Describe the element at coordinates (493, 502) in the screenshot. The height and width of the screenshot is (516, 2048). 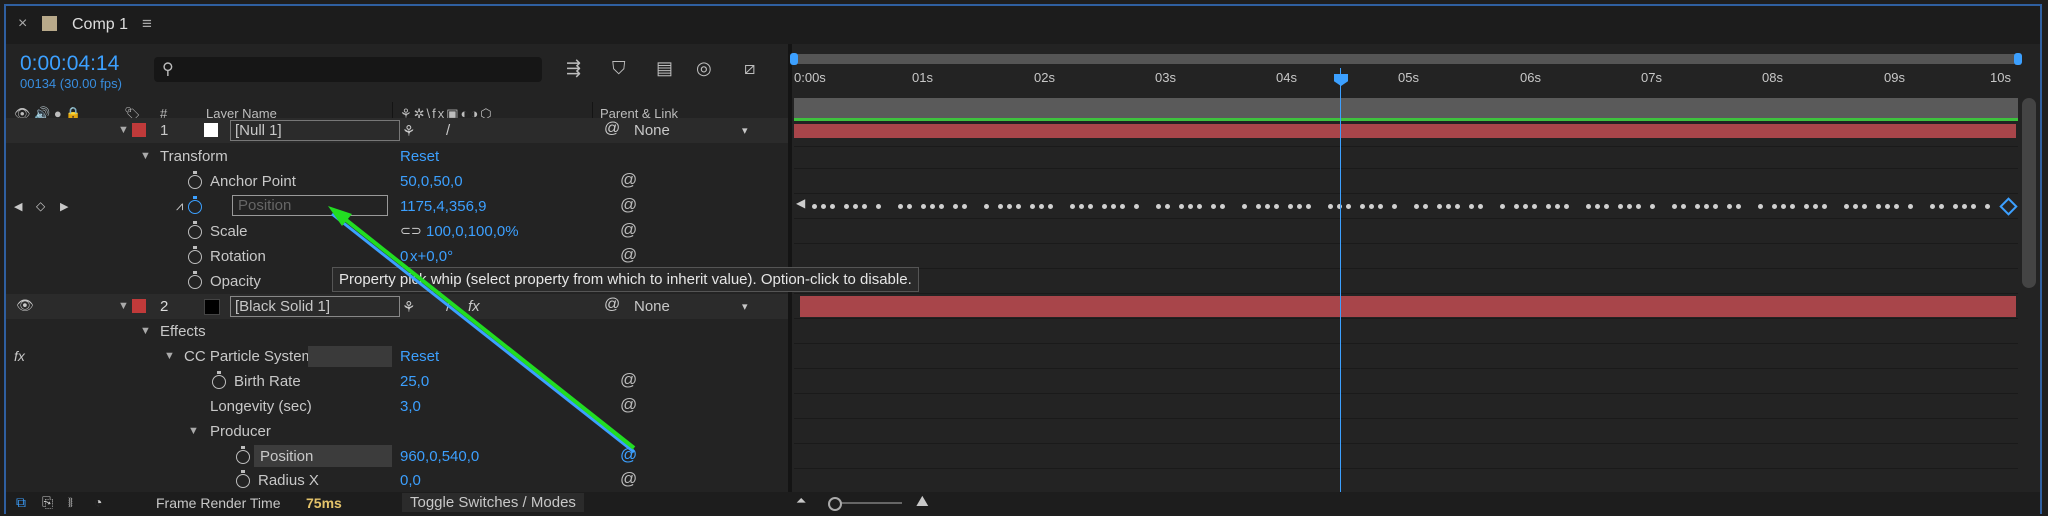
I see `toggle-switches-modes-button: Toggle Switches / Modes` at that location.